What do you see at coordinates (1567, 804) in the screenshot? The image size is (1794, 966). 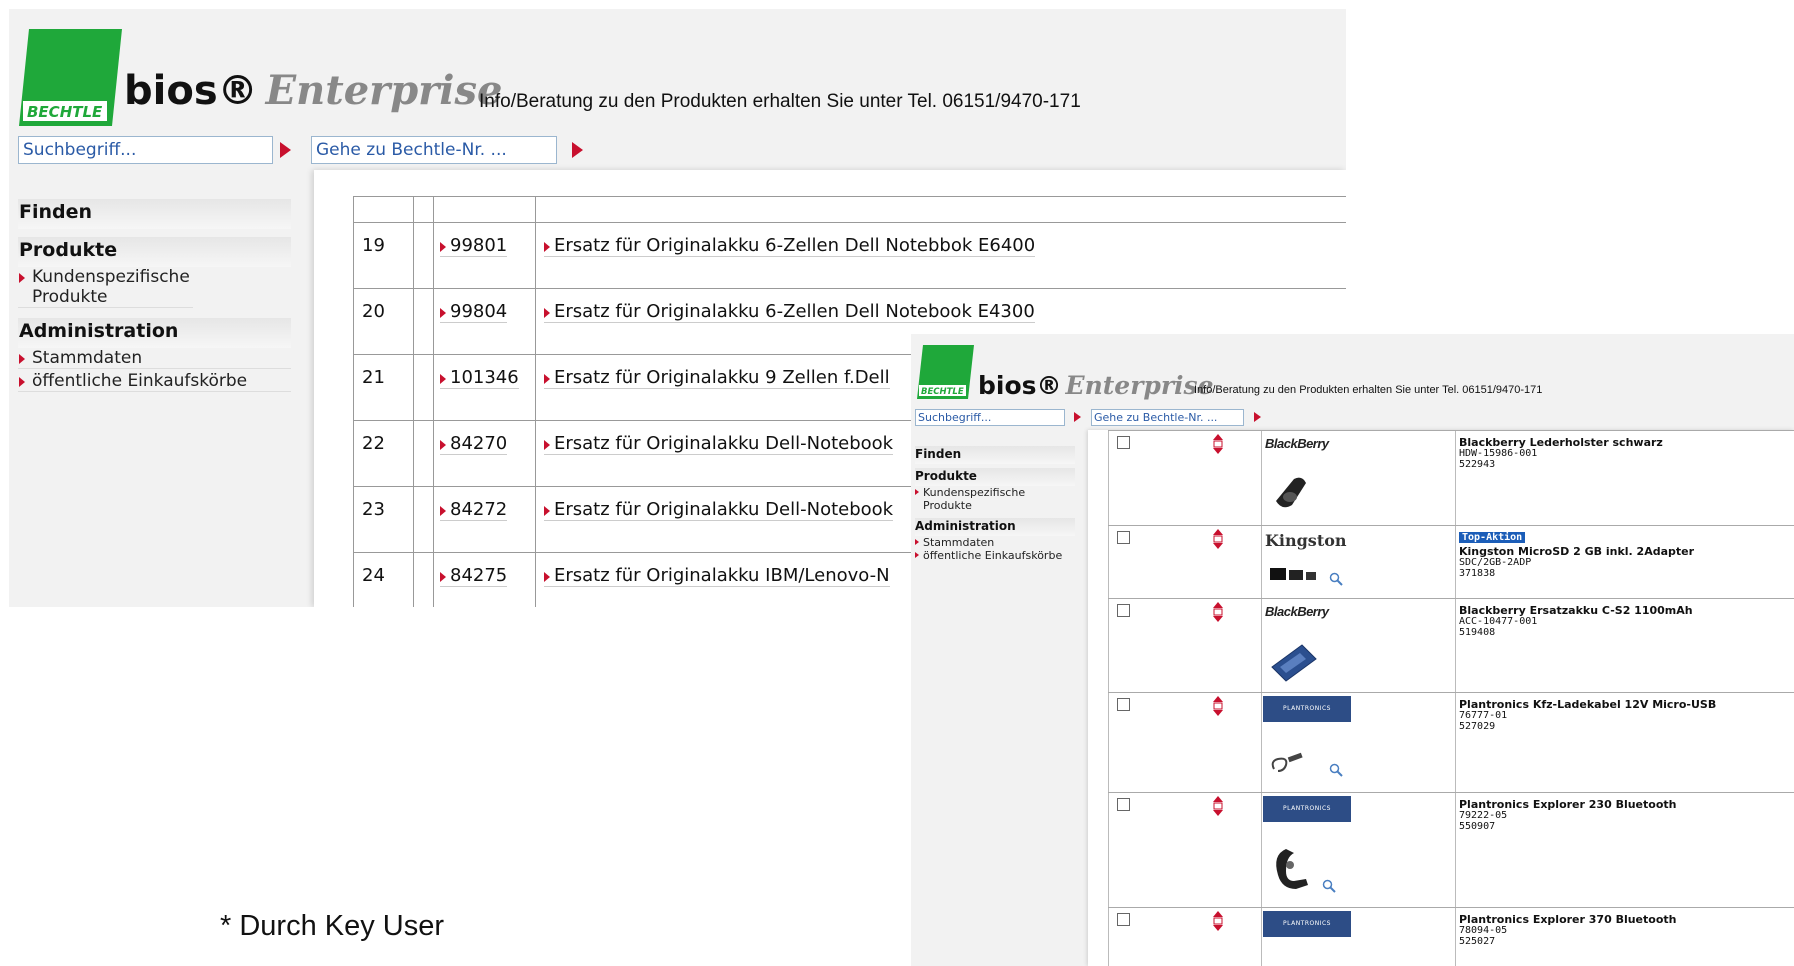 I see `product-name: Plantronics Explorer 230 Bluetooth` at bounding box center [1567, 804].